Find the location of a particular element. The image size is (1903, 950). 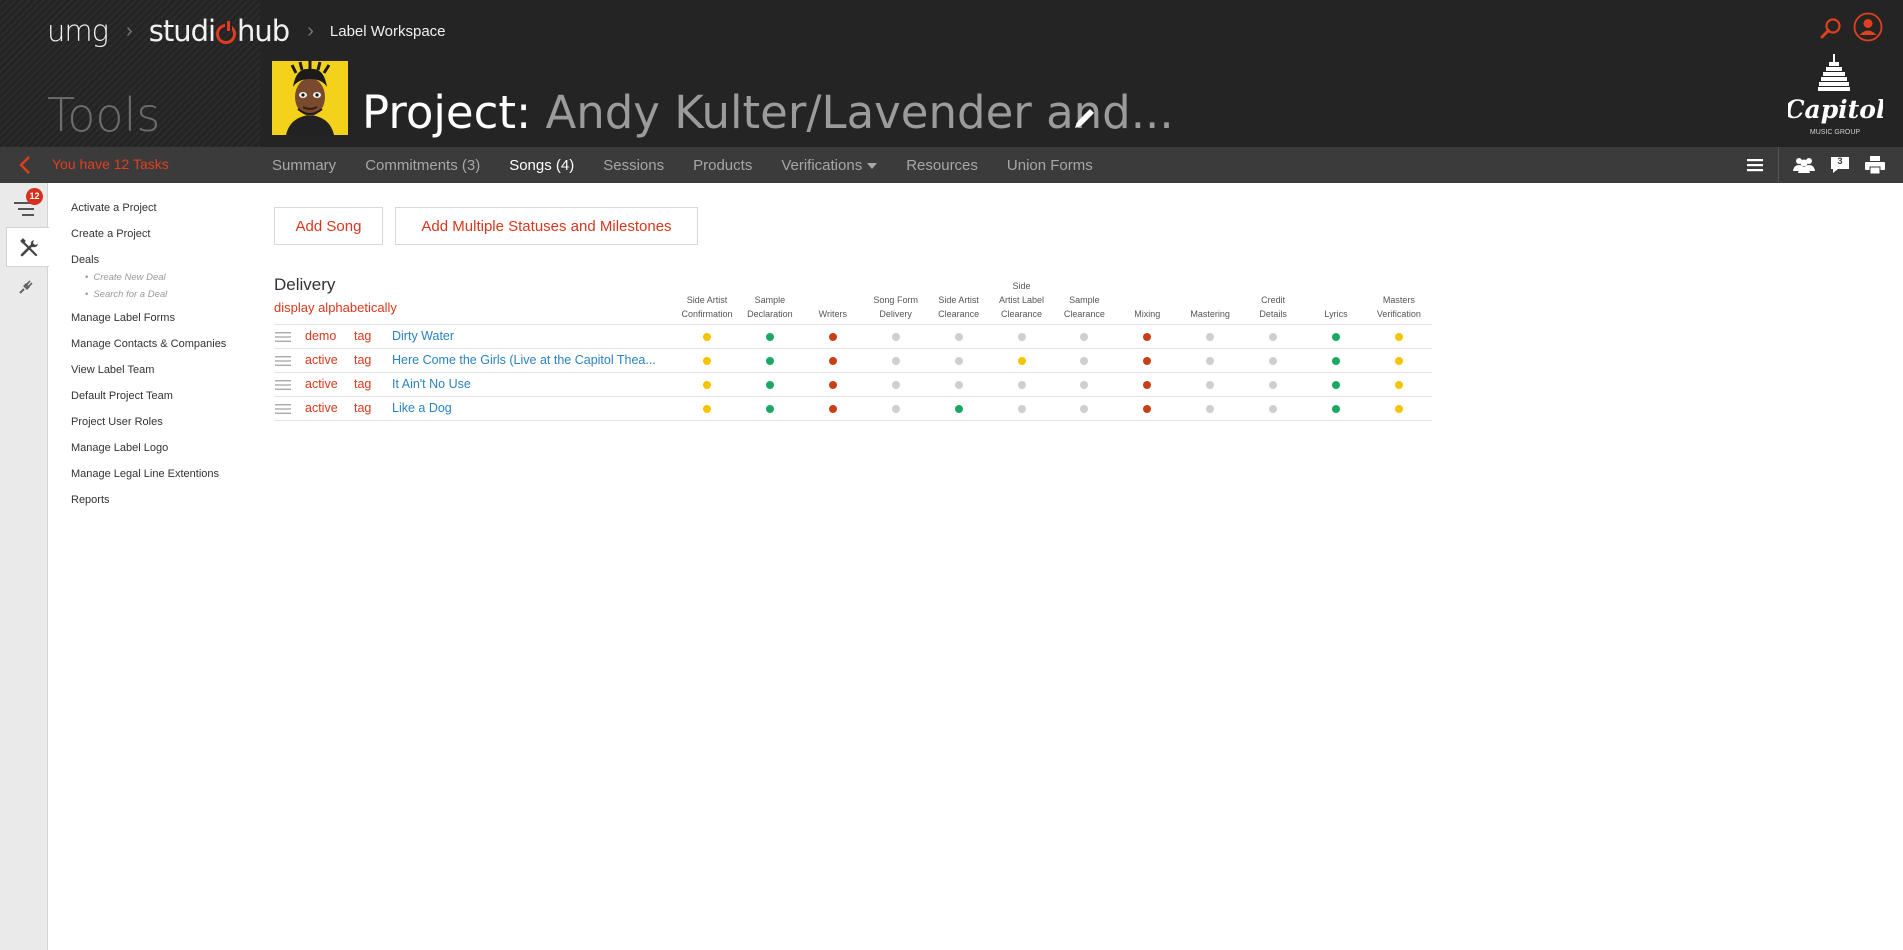

display-alphabetically-link: display alphabetically is located at coordinates (335, 307).